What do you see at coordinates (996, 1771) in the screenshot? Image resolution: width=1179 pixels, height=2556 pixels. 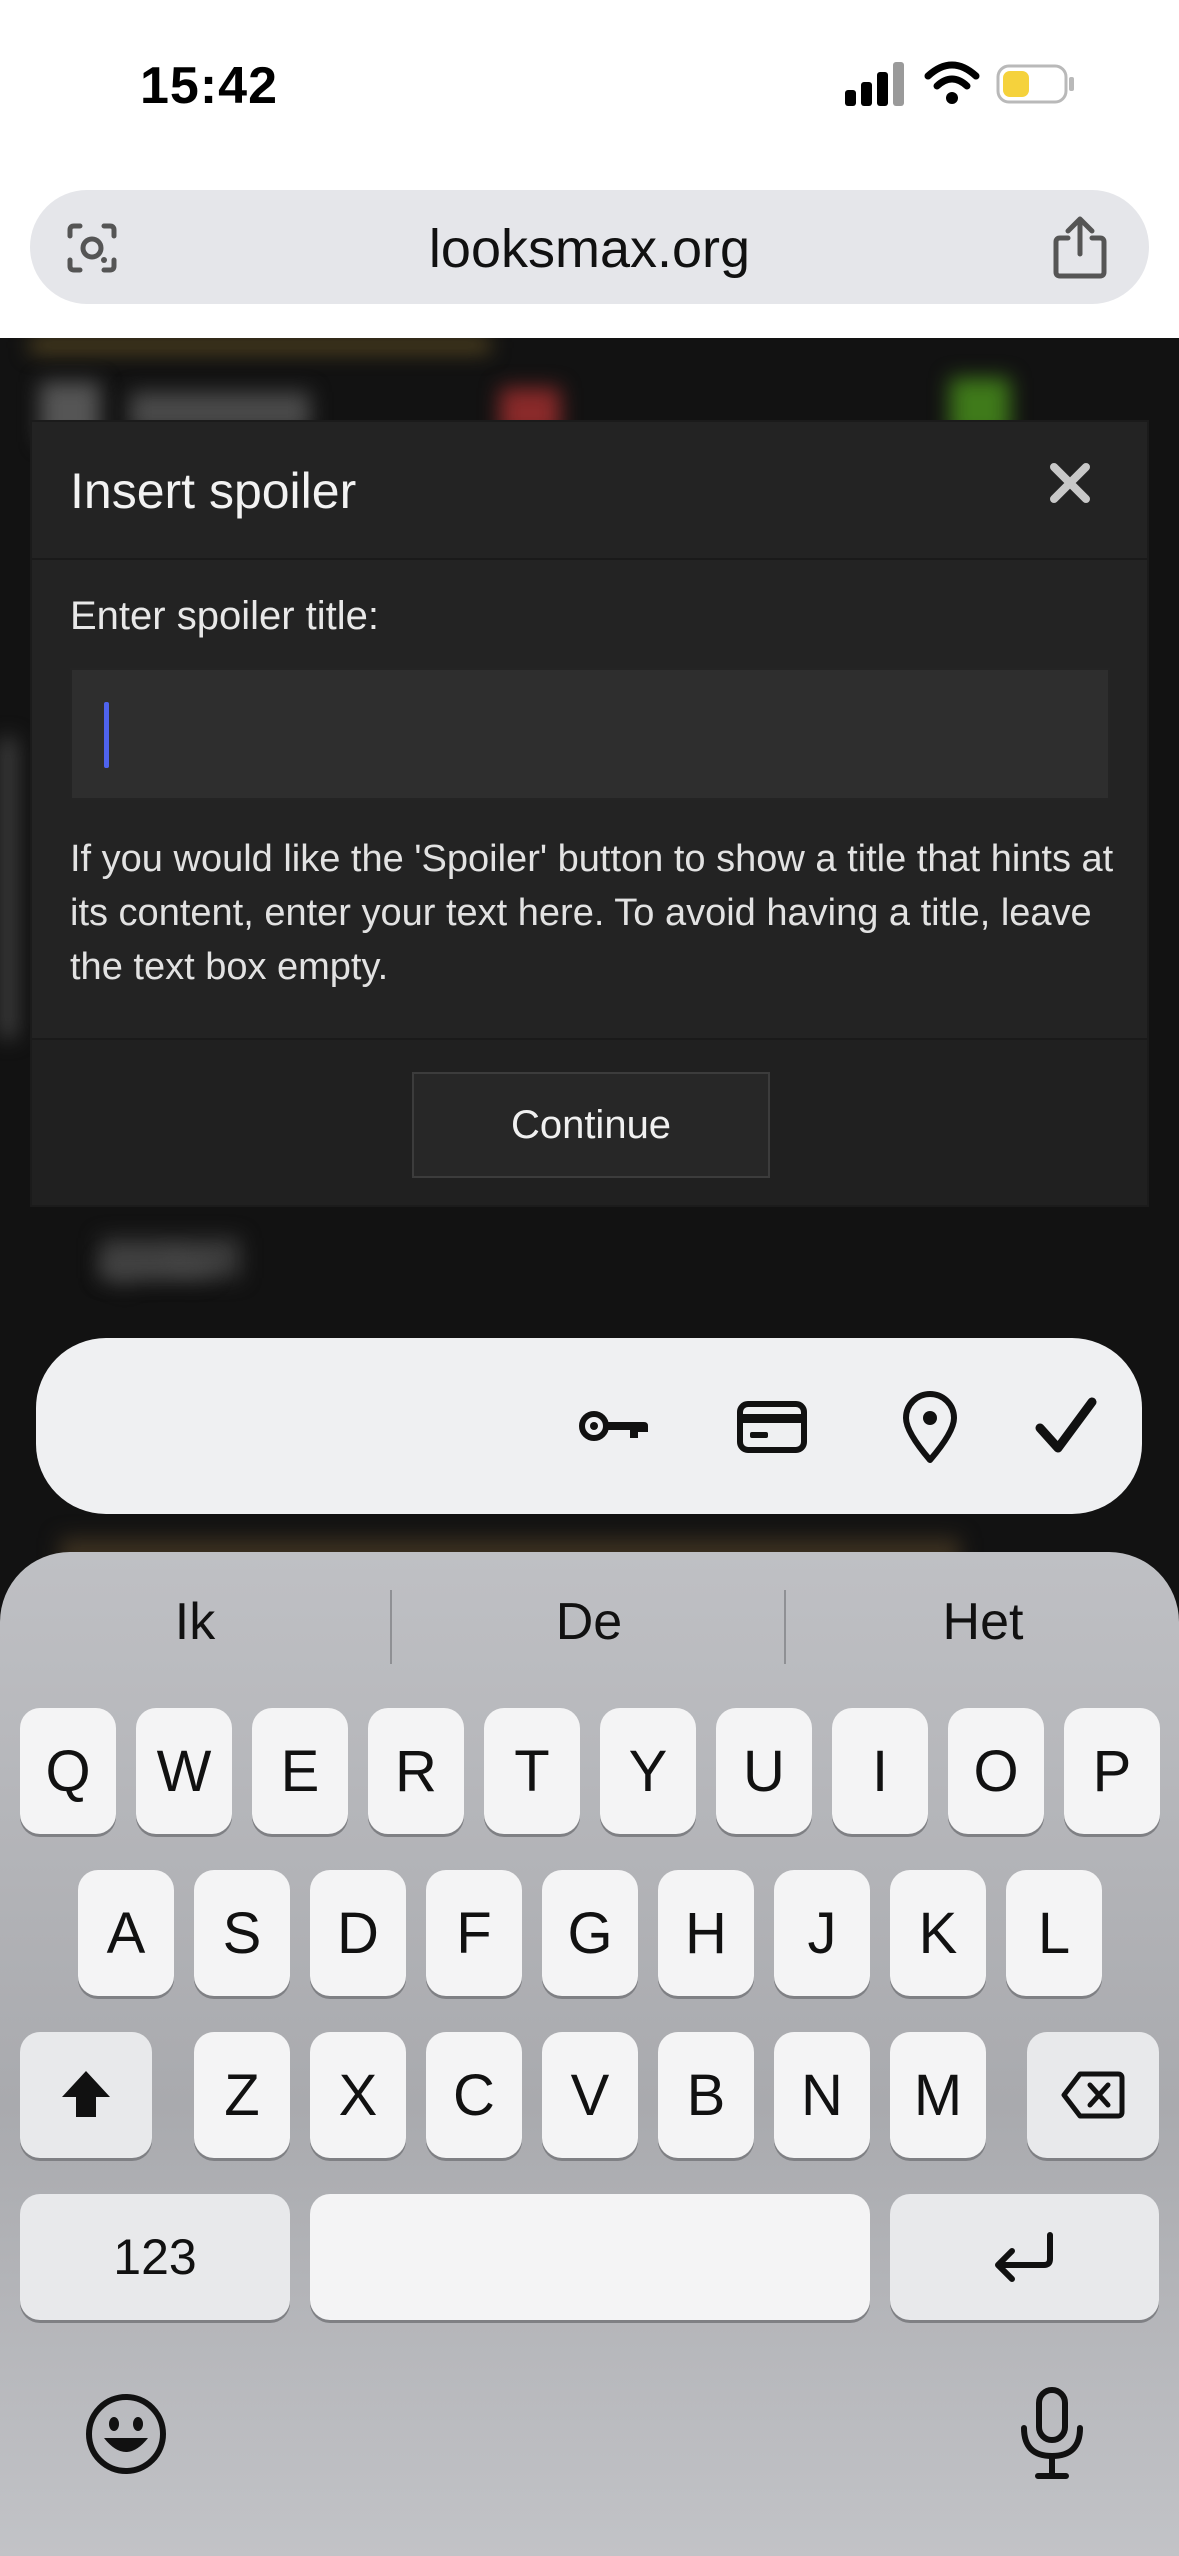 I see `key-o: O` at bounding box center [996, 1771].